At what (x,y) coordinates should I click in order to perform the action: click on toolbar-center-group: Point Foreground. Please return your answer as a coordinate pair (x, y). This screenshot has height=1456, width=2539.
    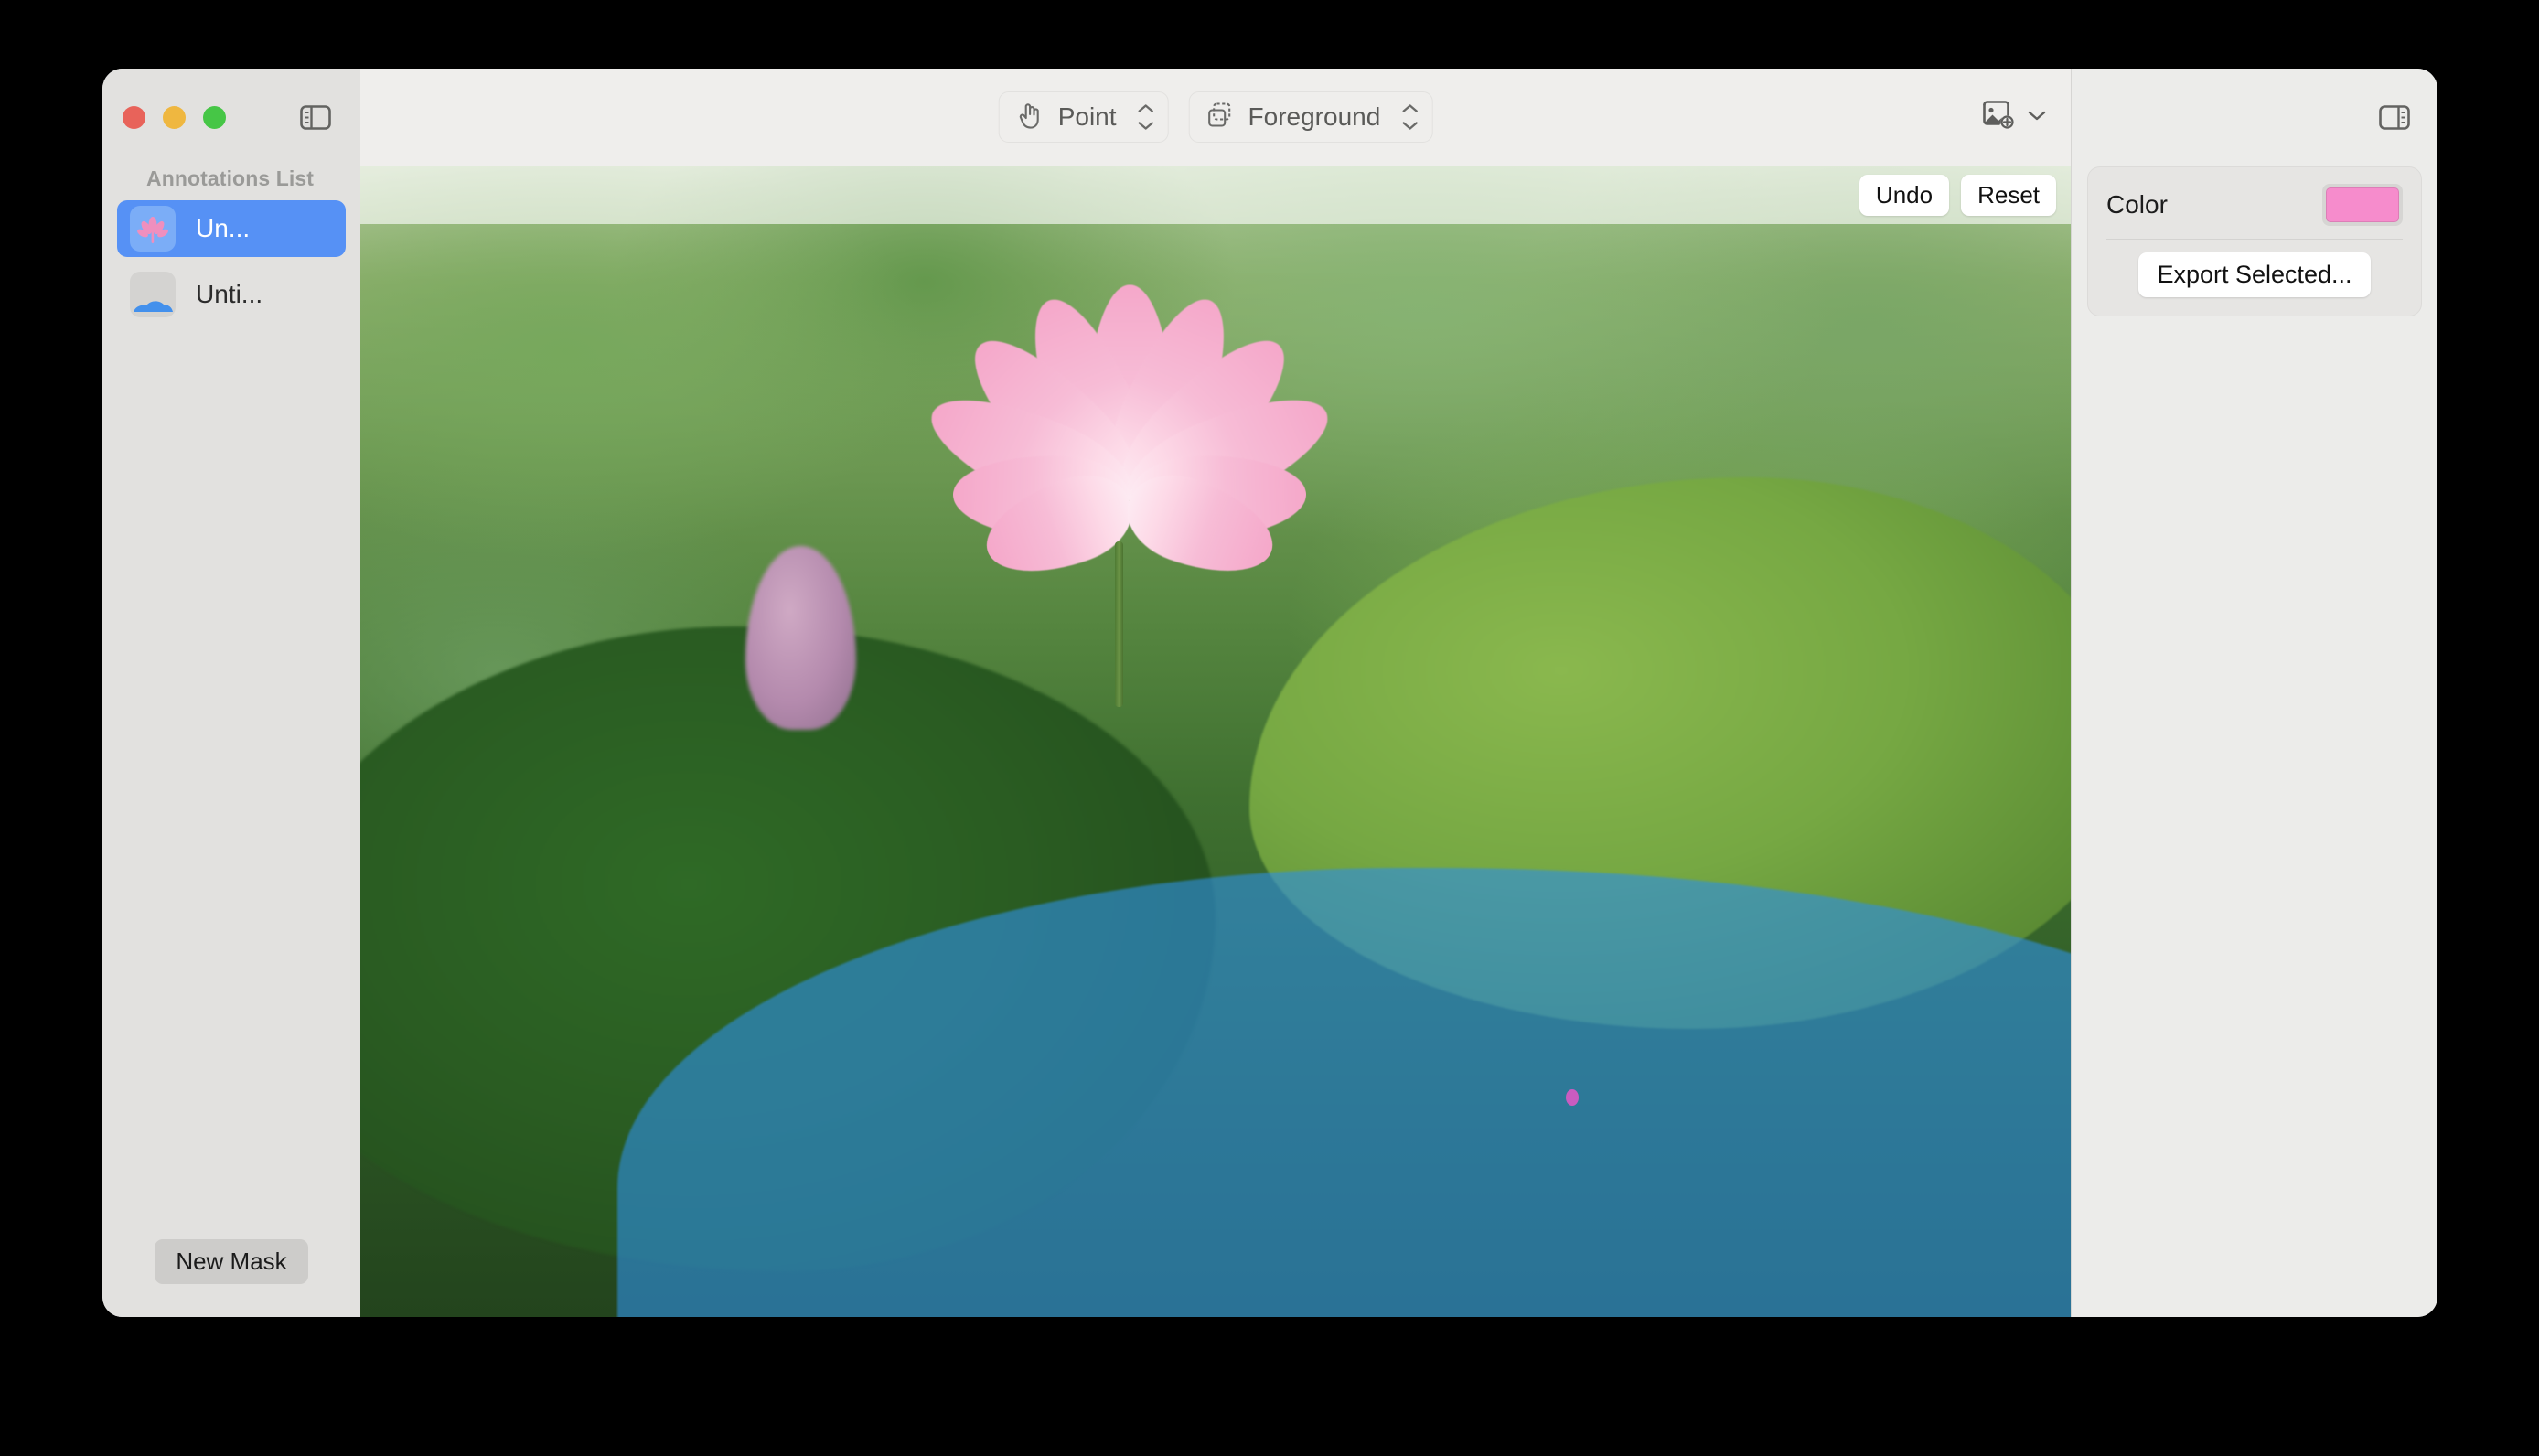
    Looking at the image, I should click on (1215, 117).